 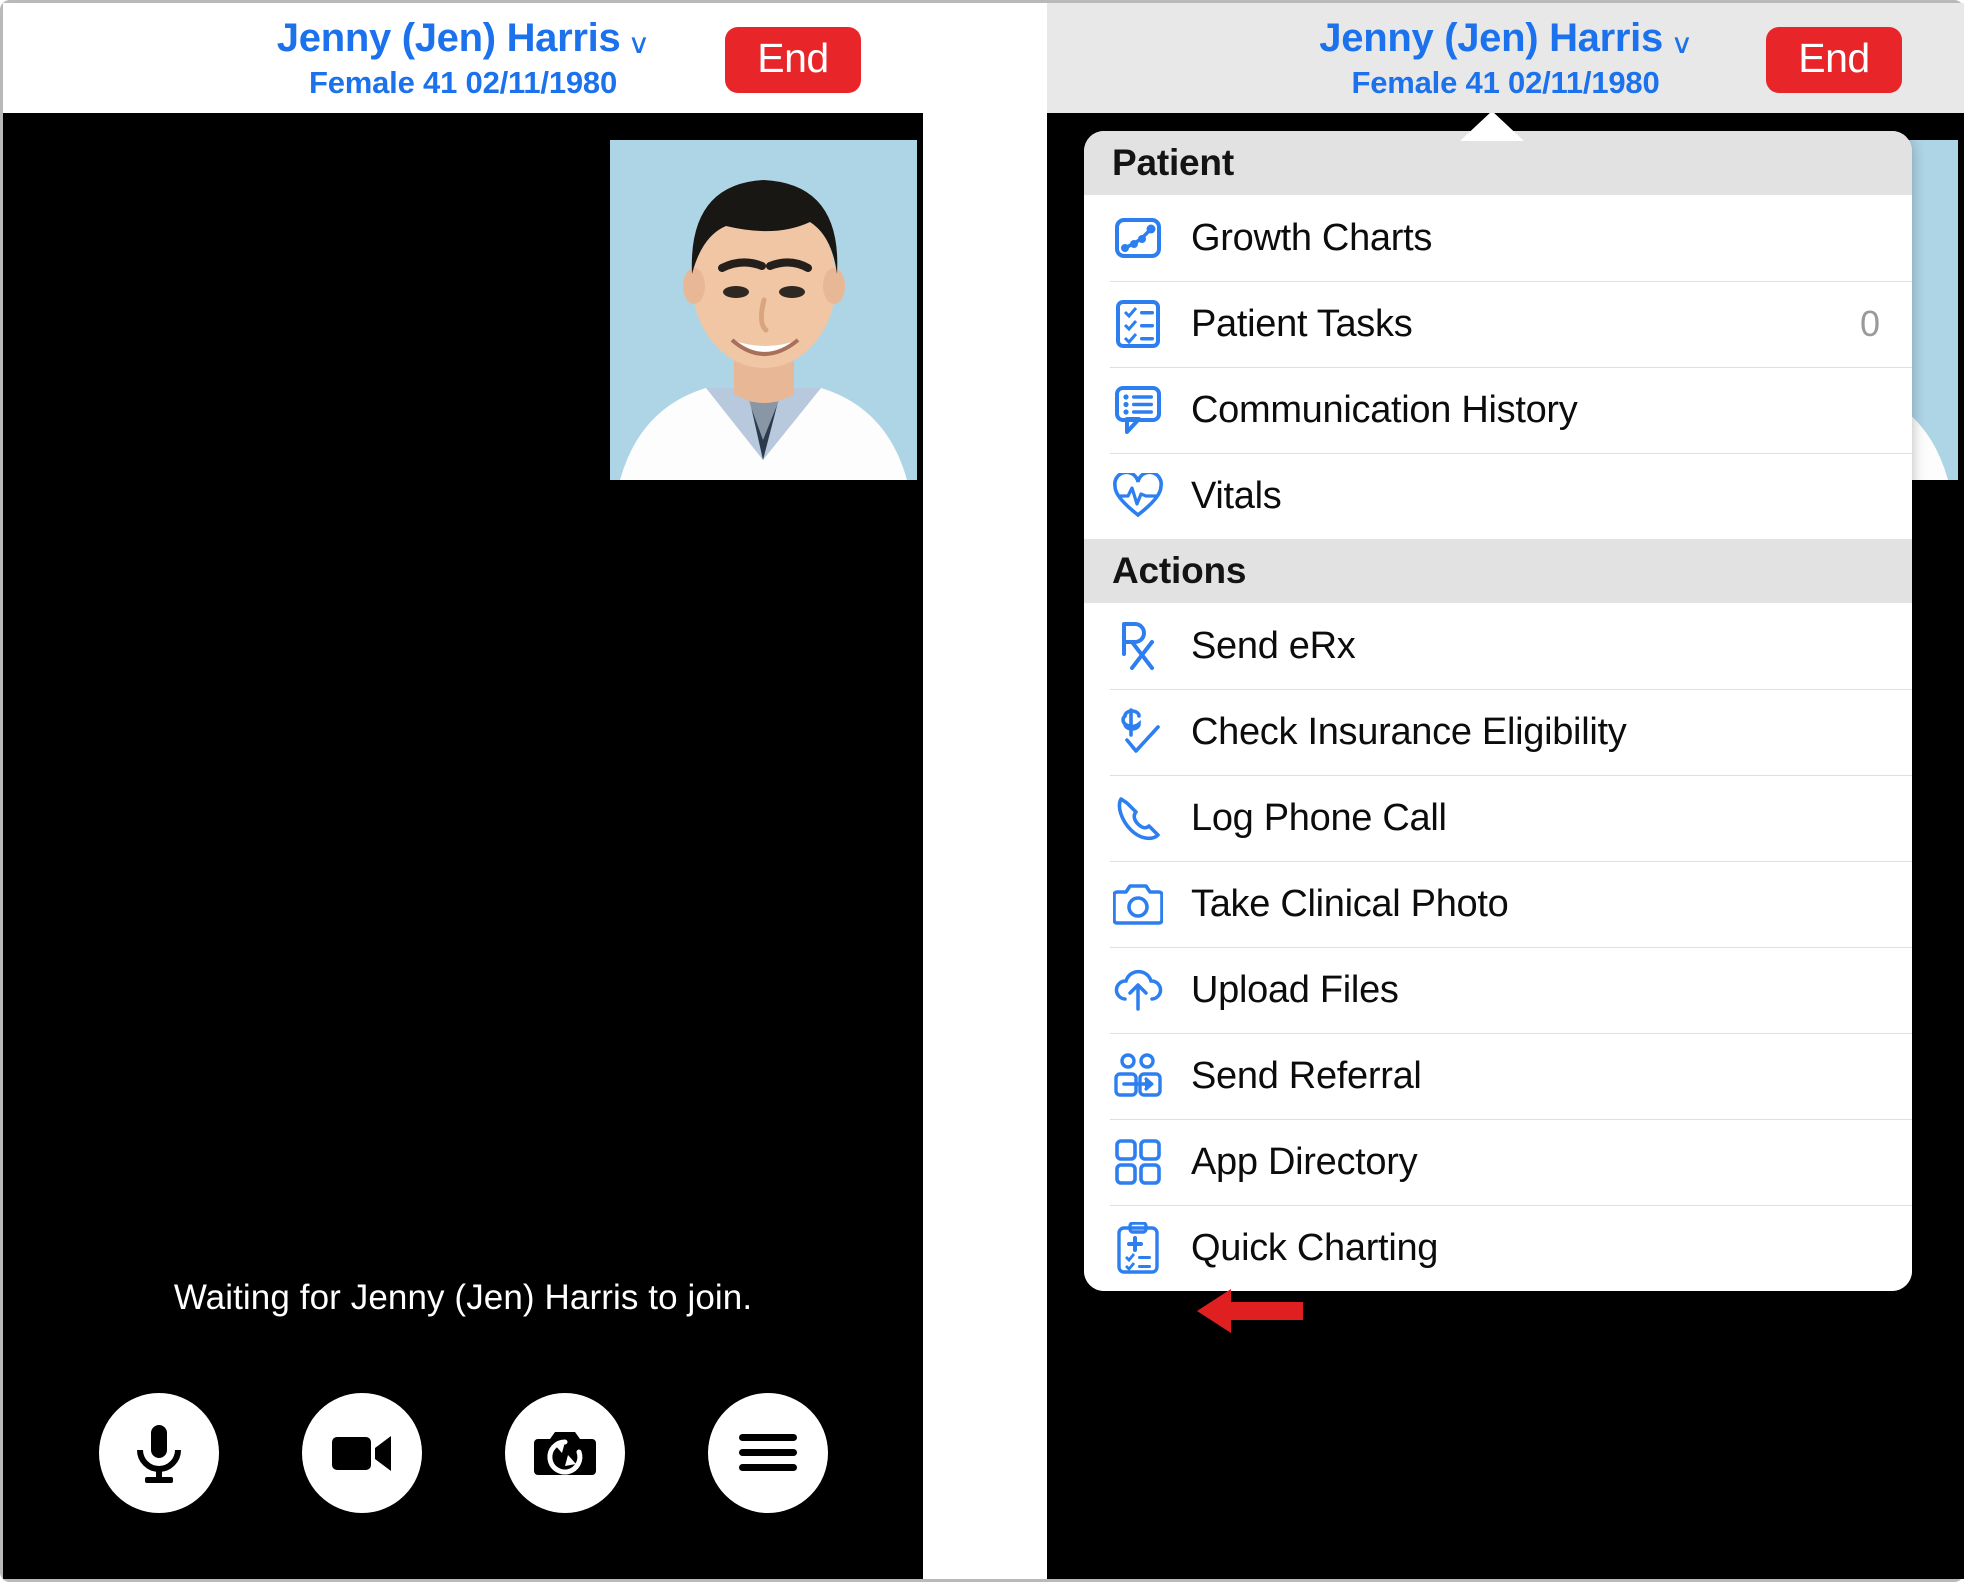 I want to click on hamburger-menu-icon, so click(x=767, y=1452).